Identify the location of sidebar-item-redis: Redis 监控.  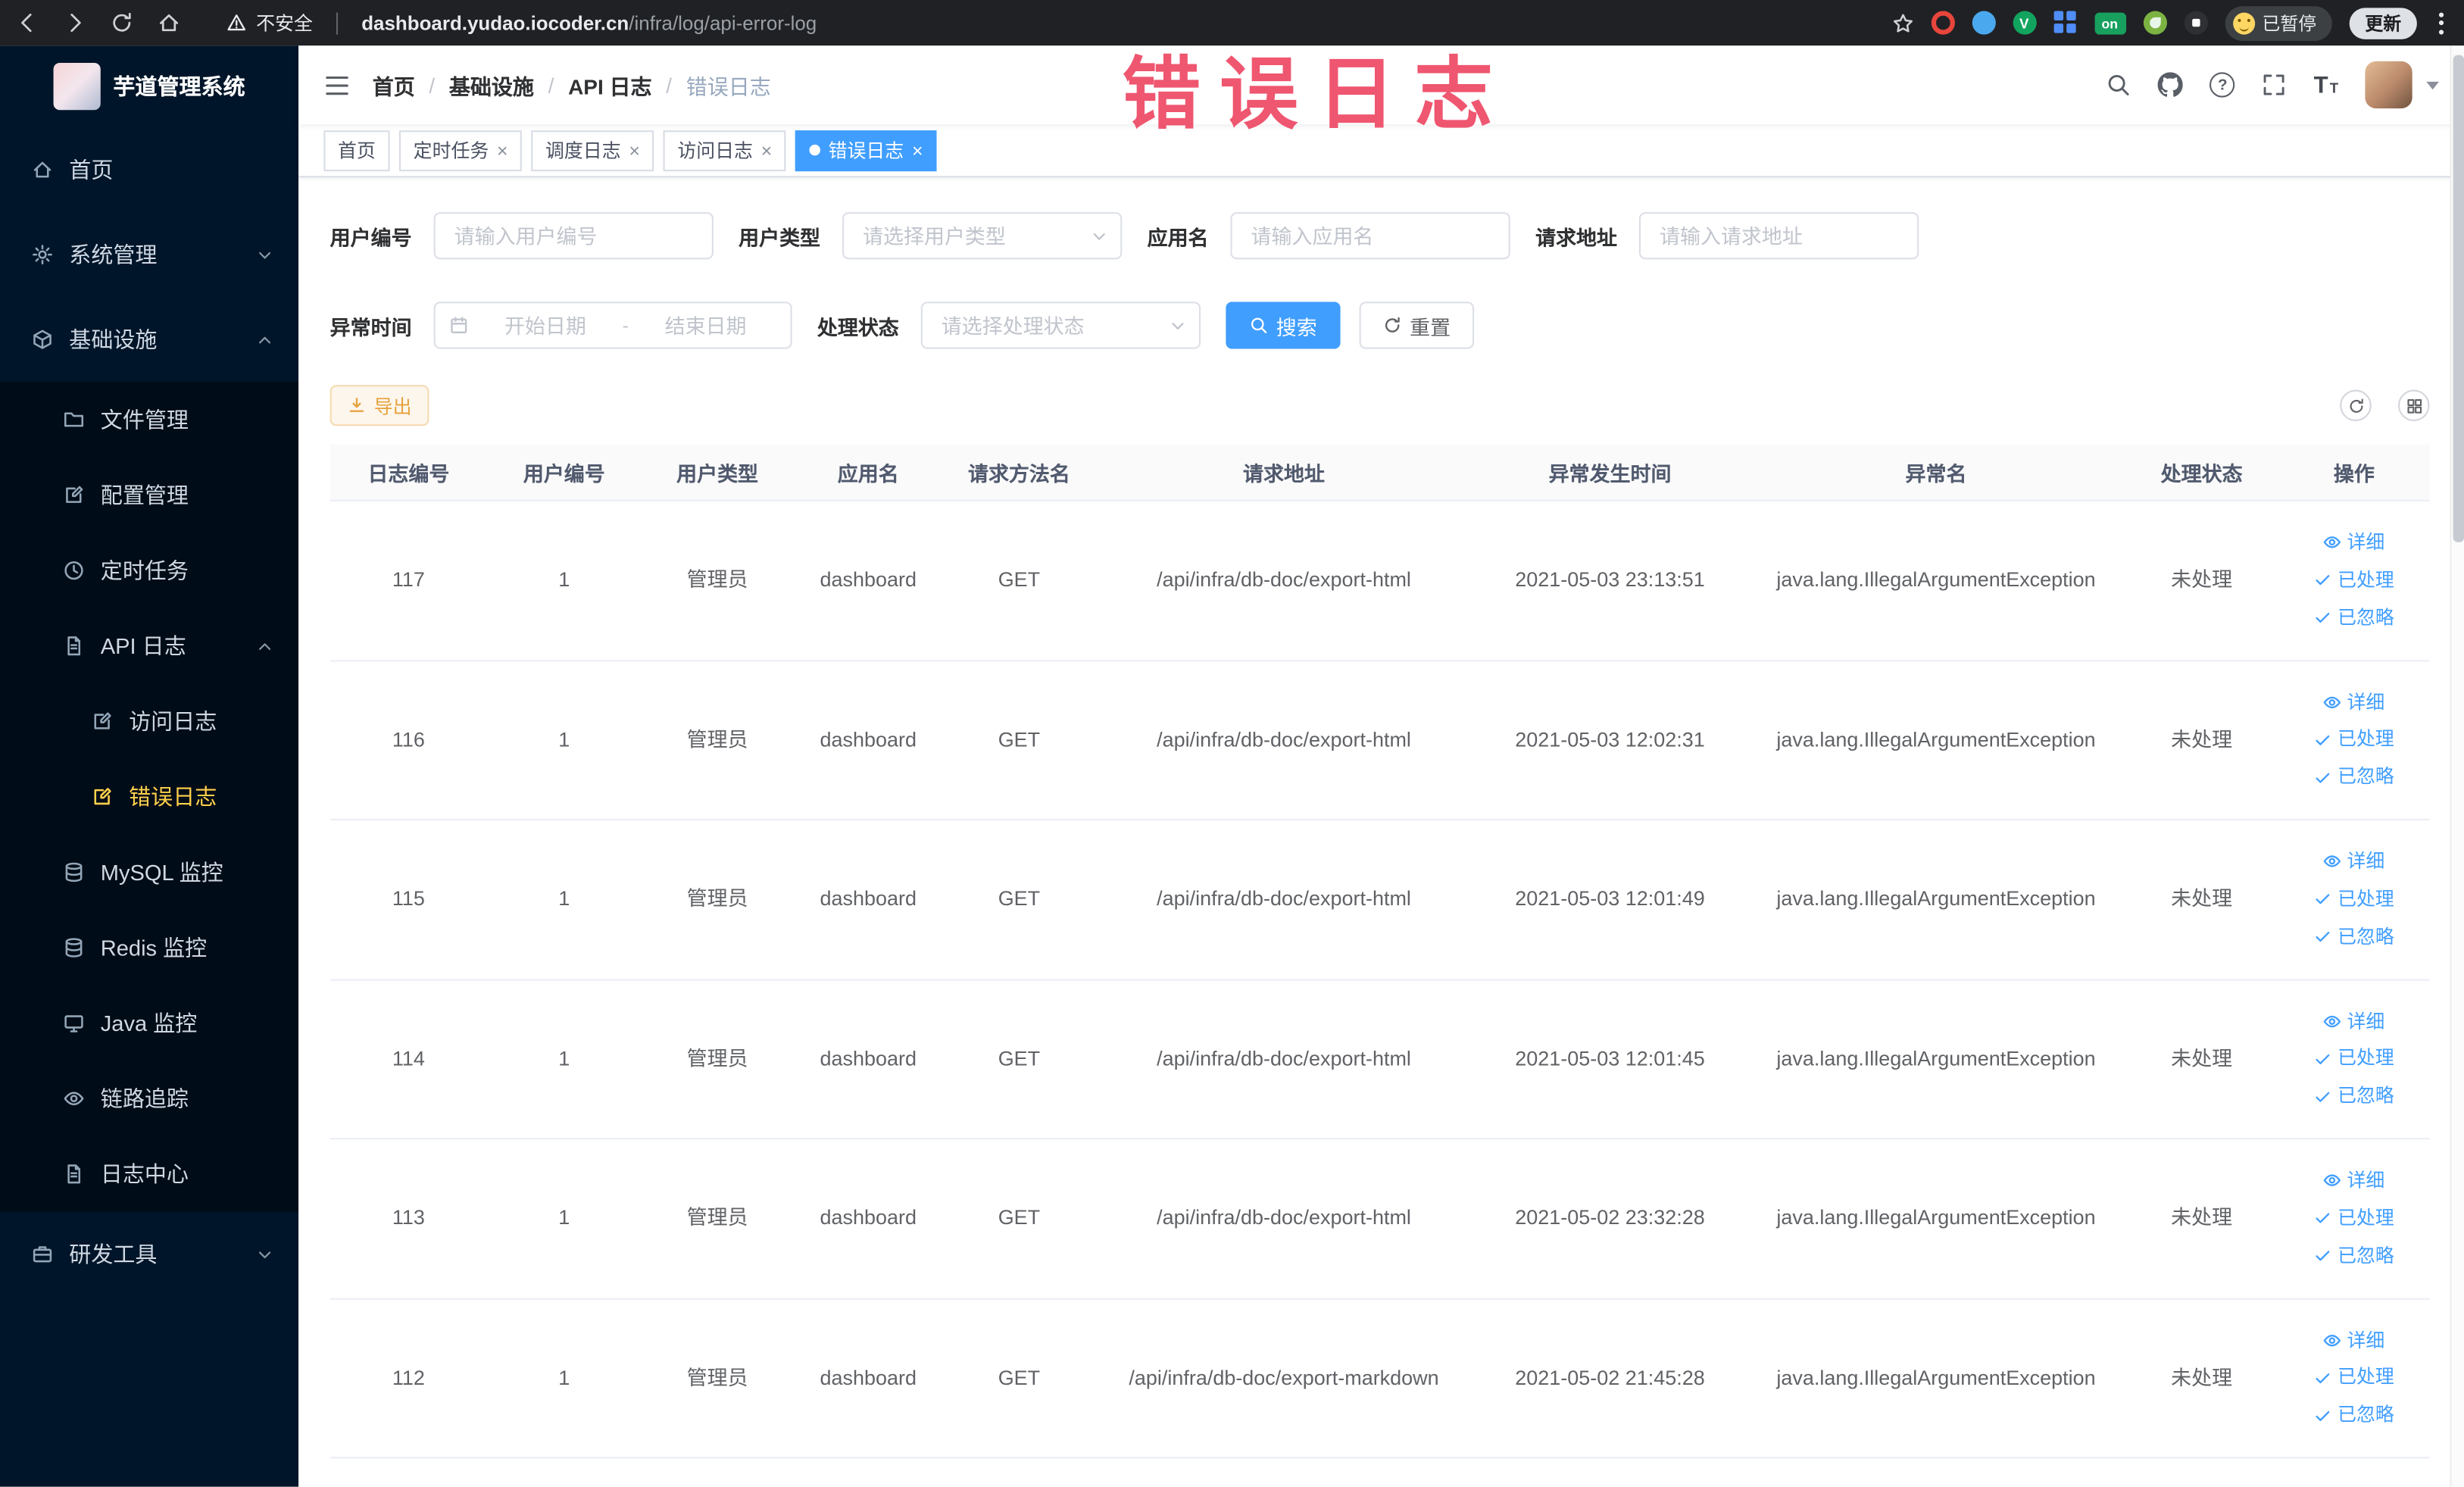
(149, 948).